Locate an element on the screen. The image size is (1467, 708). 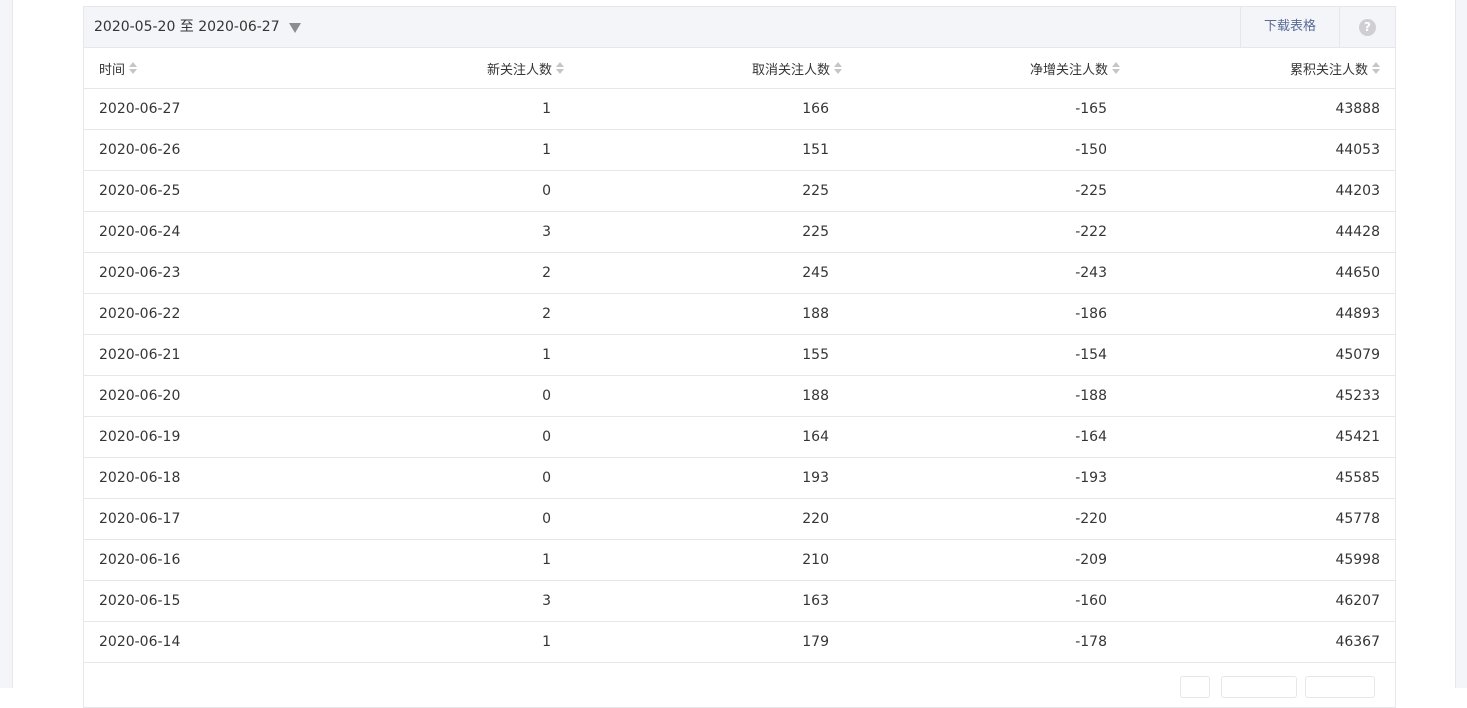
column-header-label: 新关注人数 is located at coordinates (519, 70).